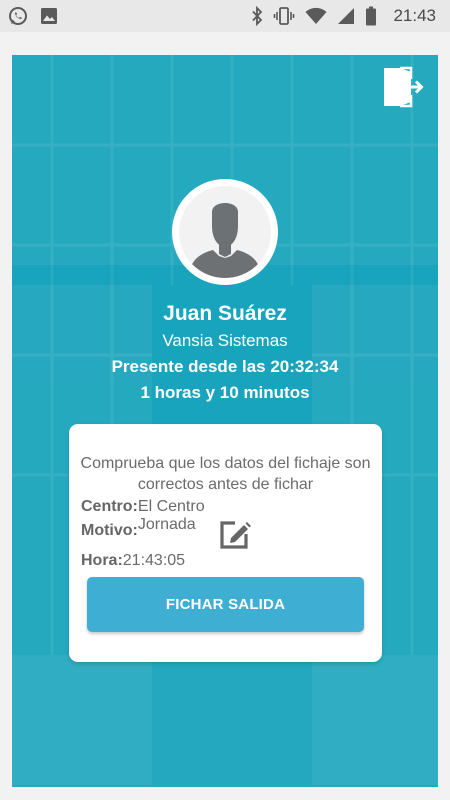 This screenshot has width=450, height=800. I want to click on battery-icon, so click(371, 16).